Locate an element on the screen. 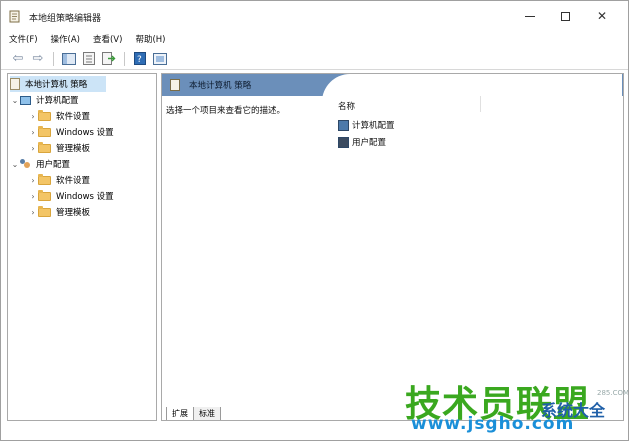 This screenshot has height=441, width=629. help-button: ? is located at coordinates (140, 59).